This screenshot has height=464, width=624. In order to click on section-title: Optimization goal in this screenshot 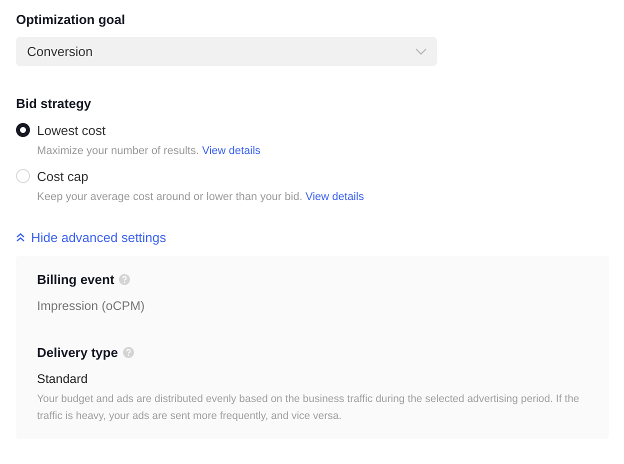, I will do `click(71, 19)`.